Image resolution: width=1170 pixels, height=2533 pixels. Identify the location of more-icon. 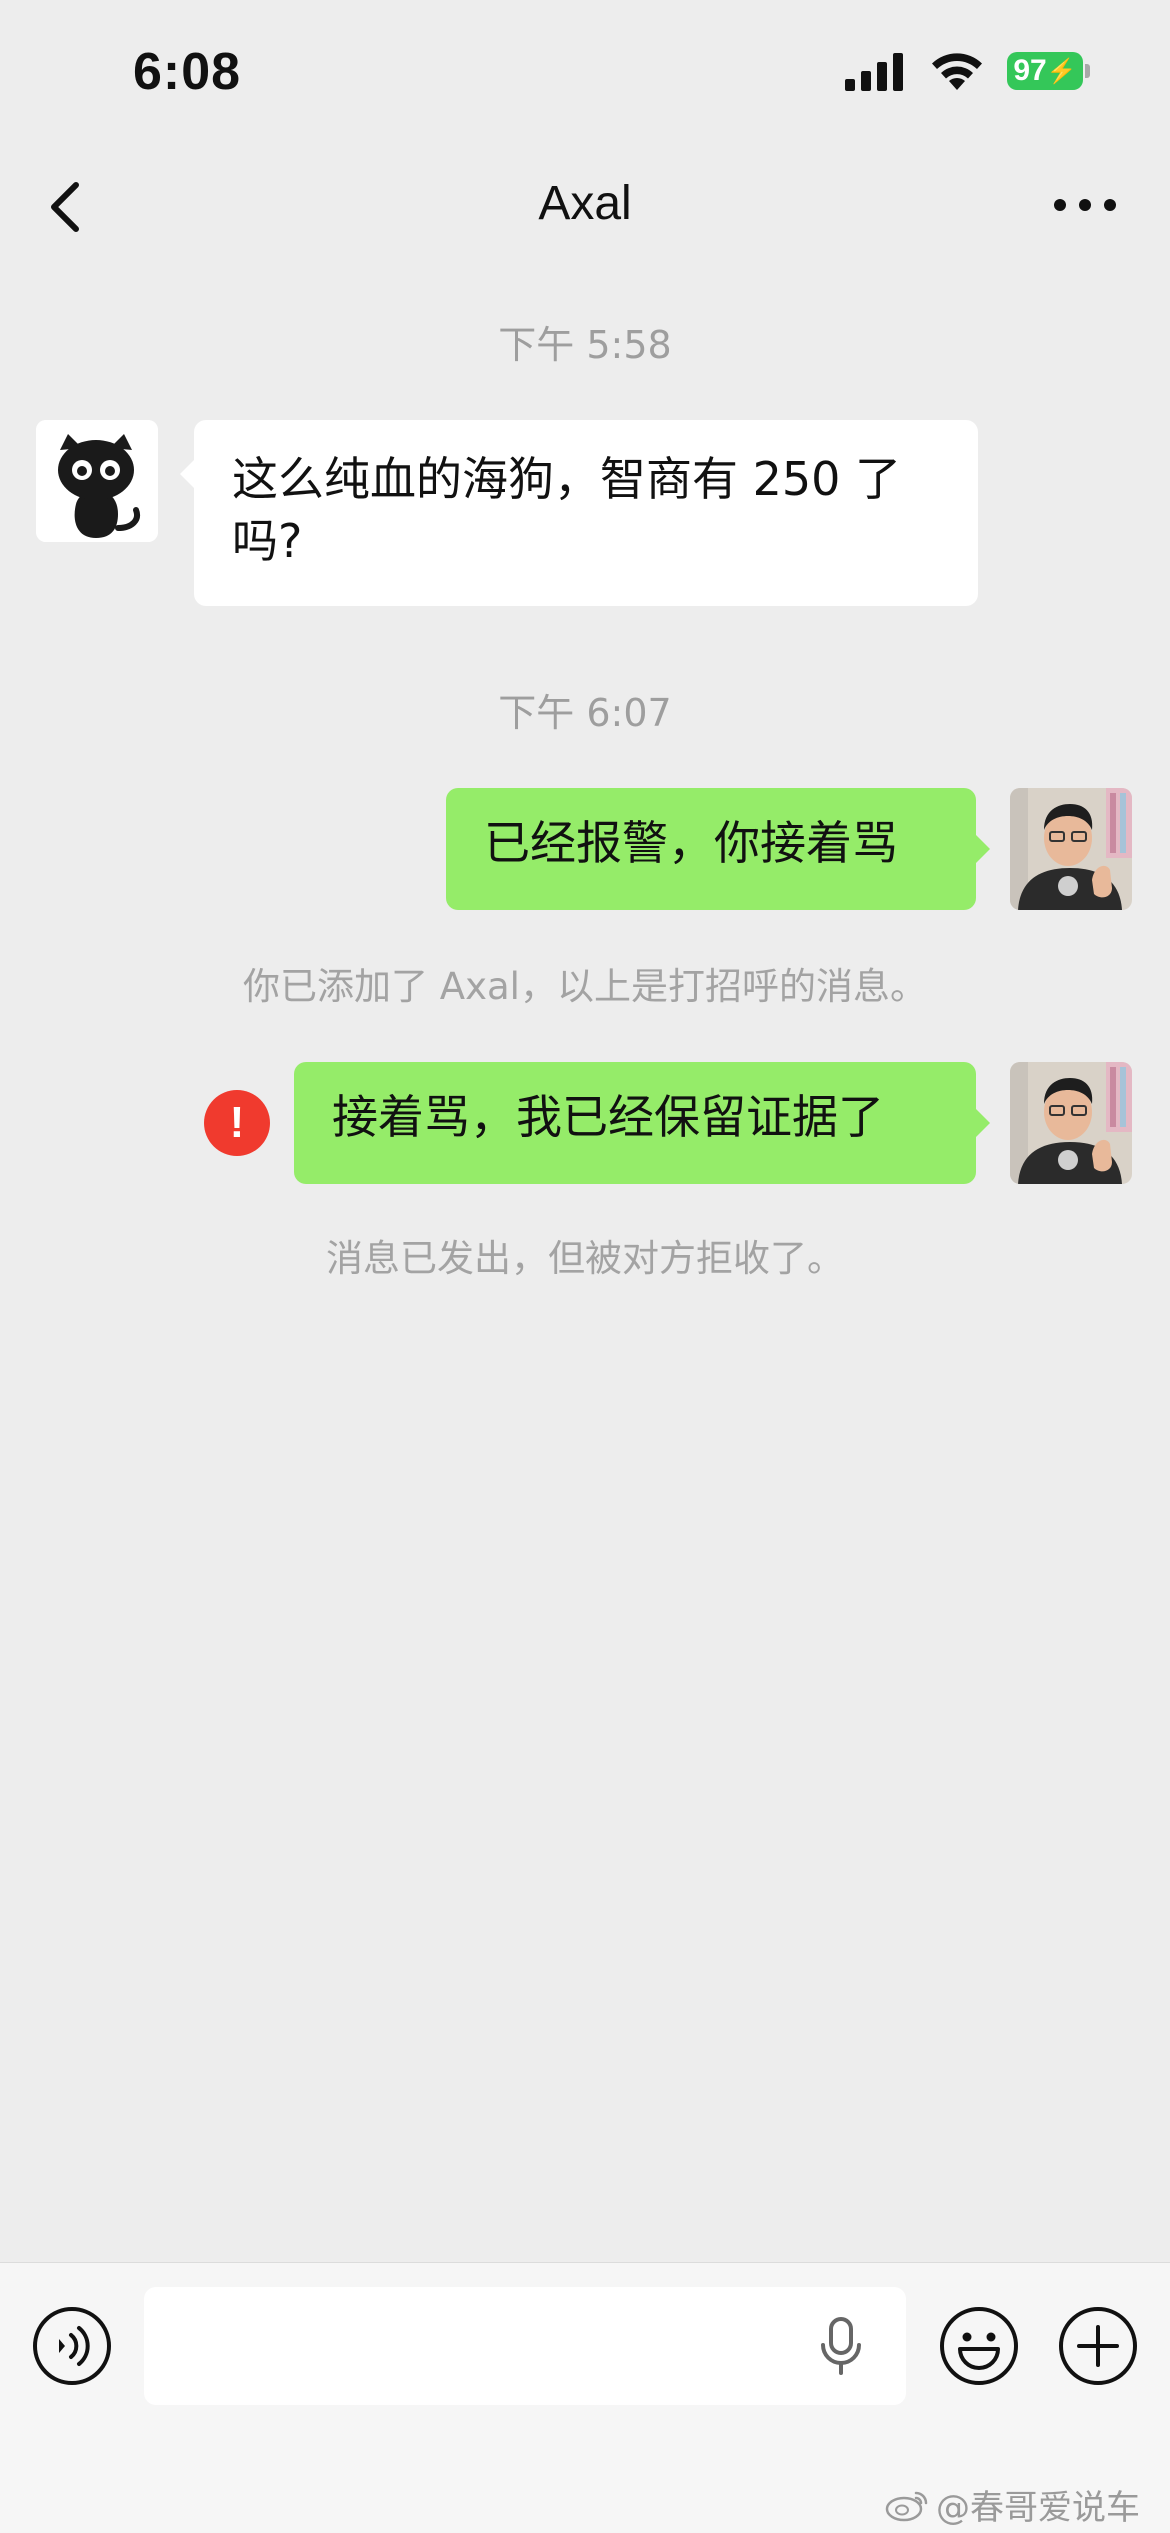
(1085, 205).